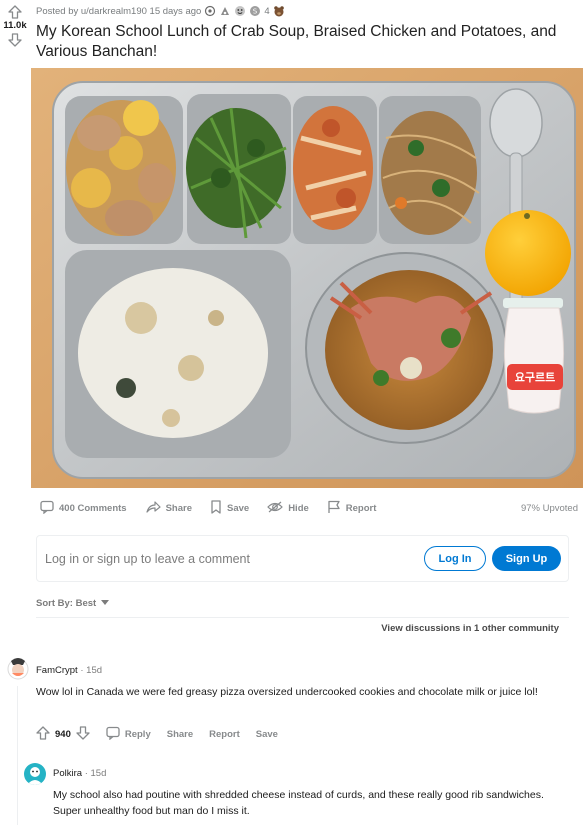 The image size is (583, 825). I want to click on vote-column: 11.0k, so click(15, 26).